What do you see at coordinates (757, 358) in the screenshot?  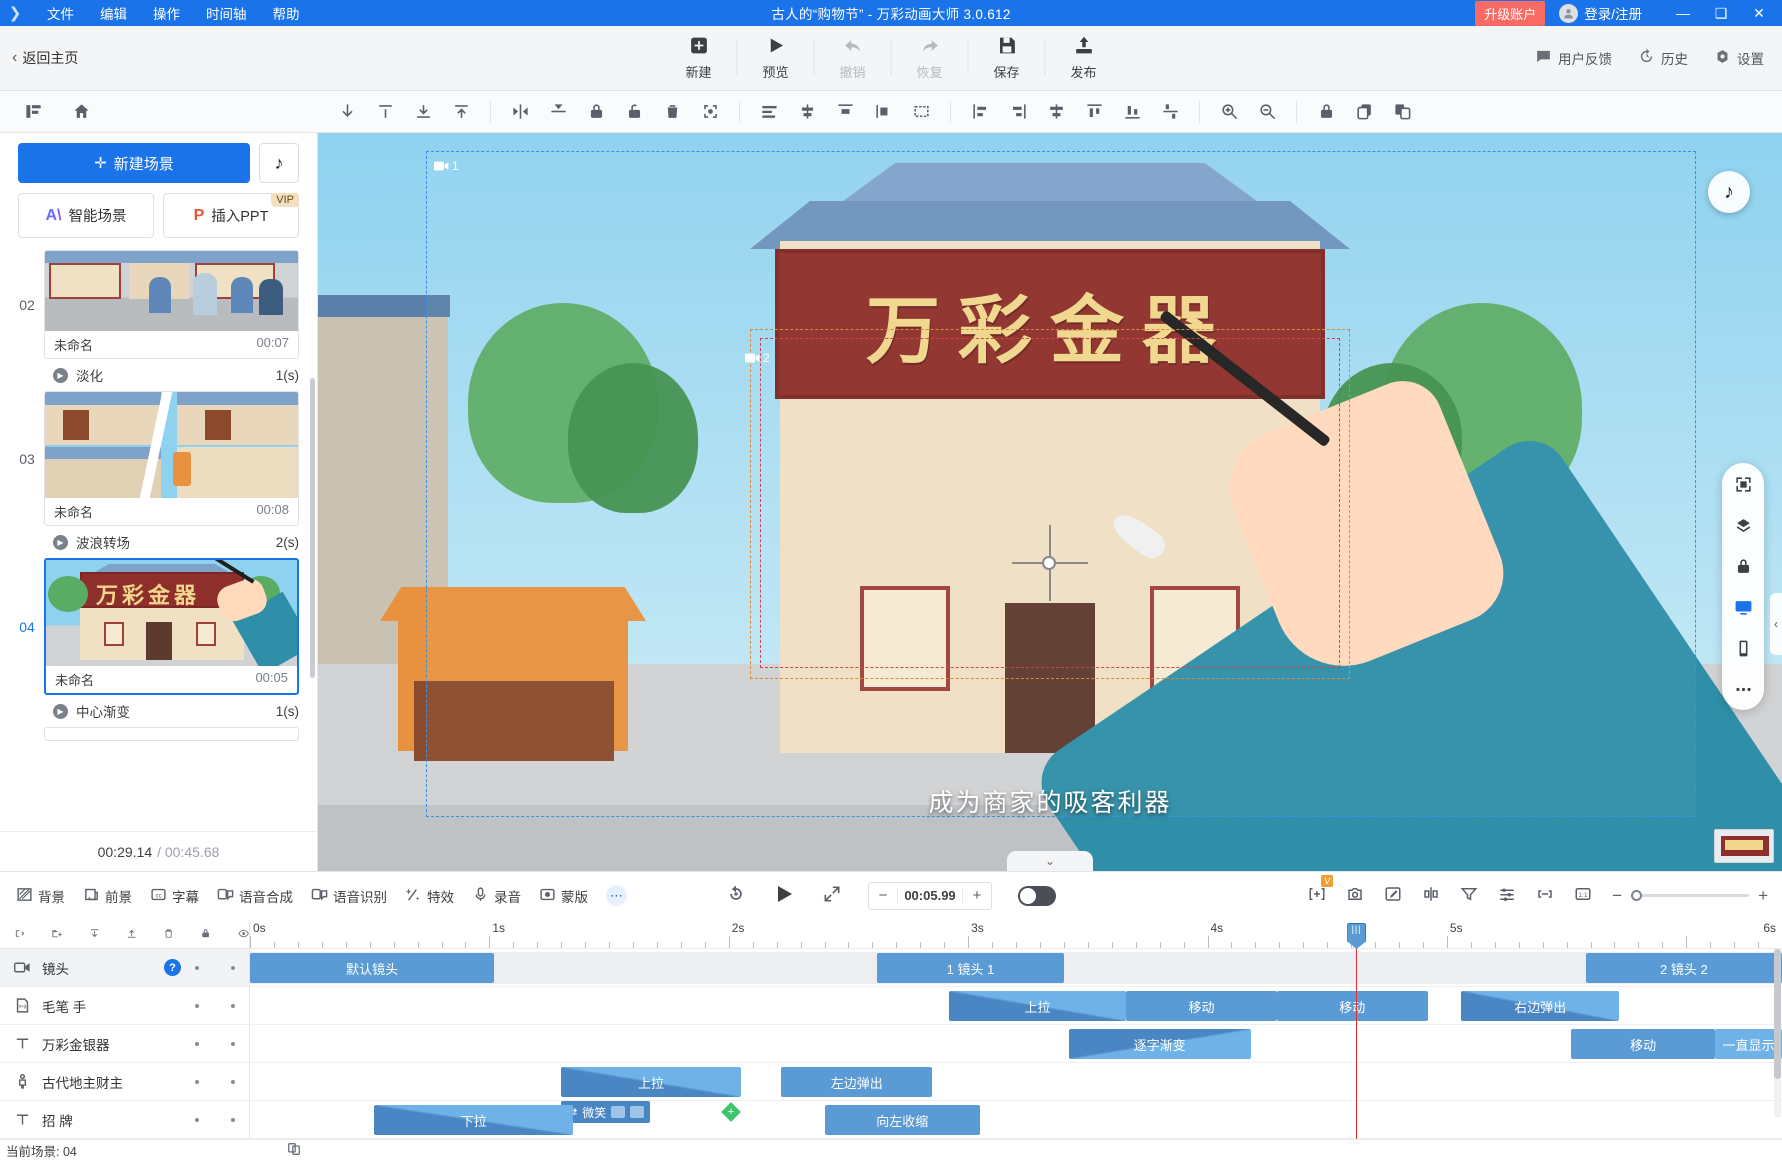 I see `camera-badge-2: 2` at bounding box center [757, 358].